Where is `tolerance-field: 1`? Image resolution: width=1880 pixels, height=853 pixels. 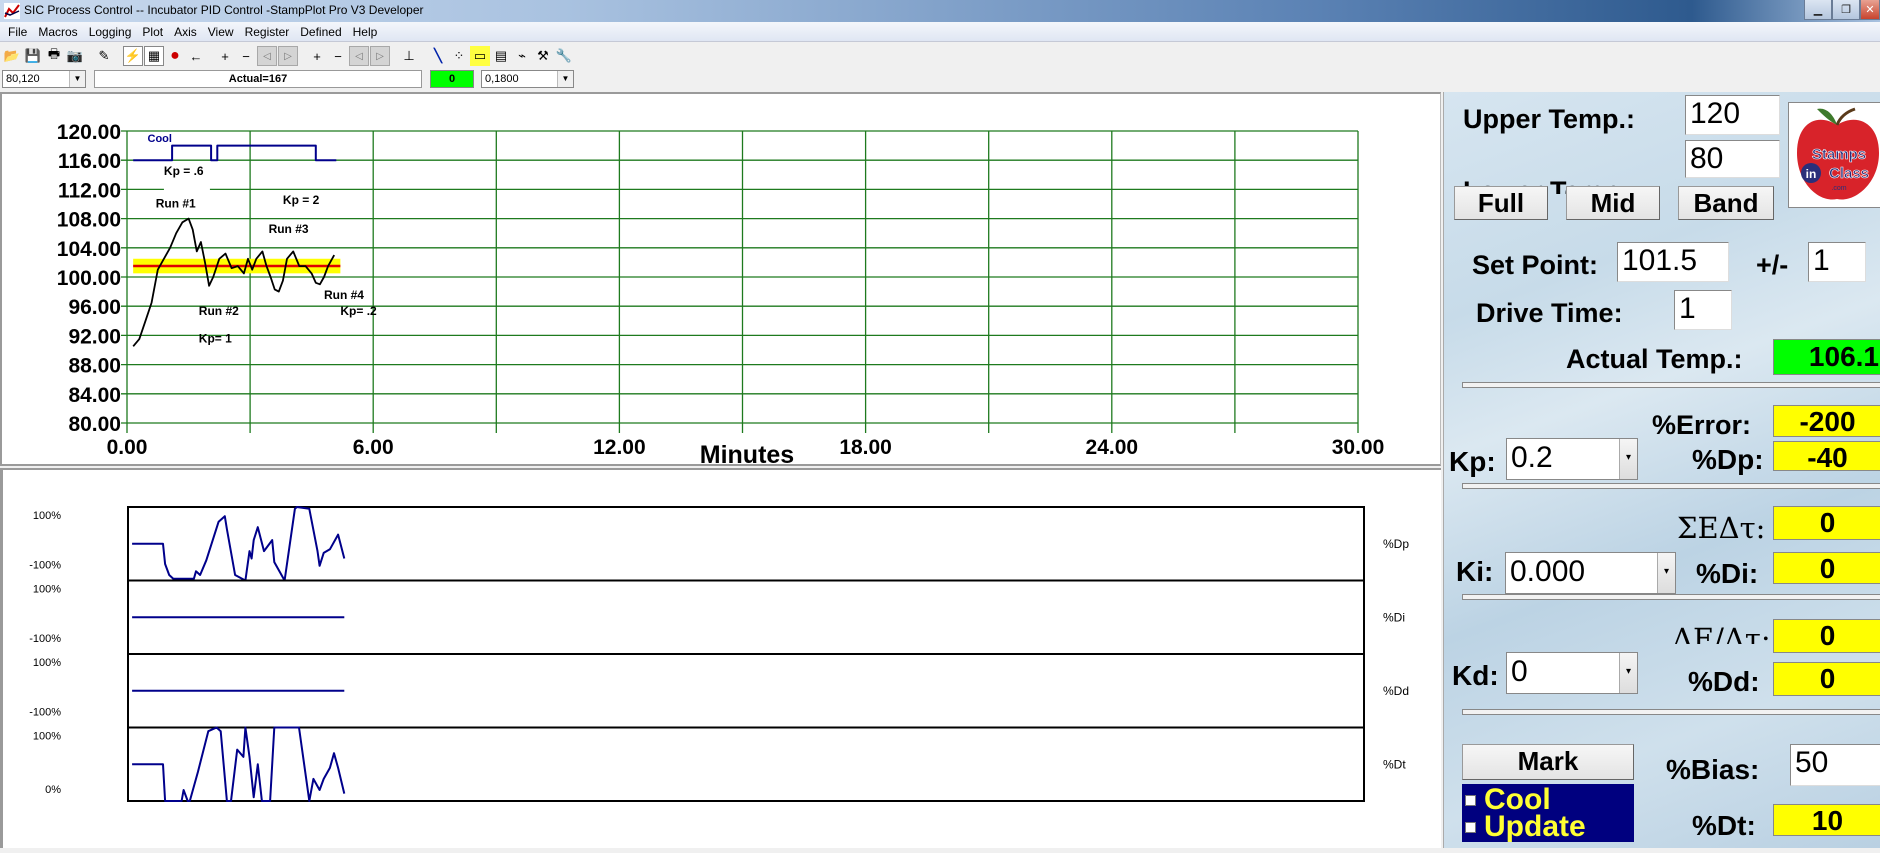 tolerance-field: 1 is located at coordinates (1837, 262).